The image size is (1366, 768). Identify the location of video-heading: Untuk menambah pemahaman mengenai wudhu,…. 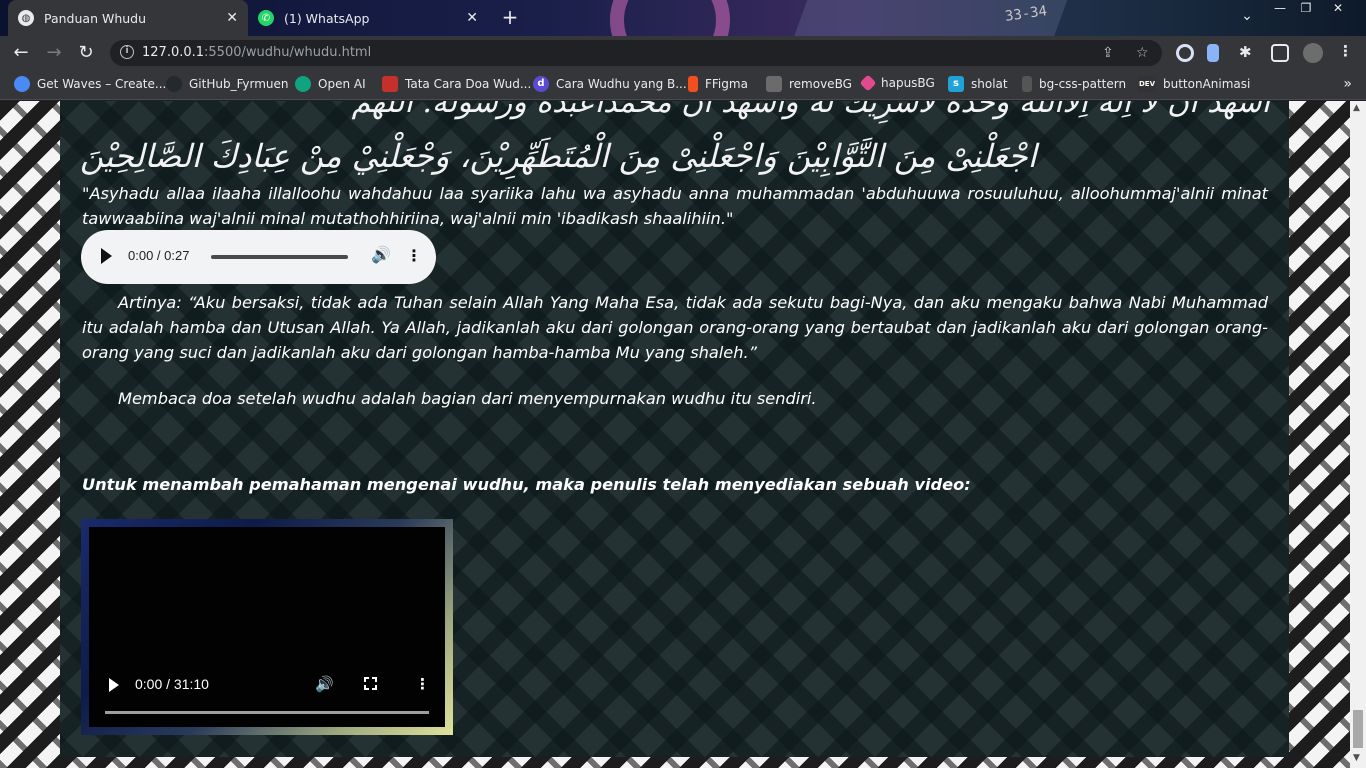
(526, 484).